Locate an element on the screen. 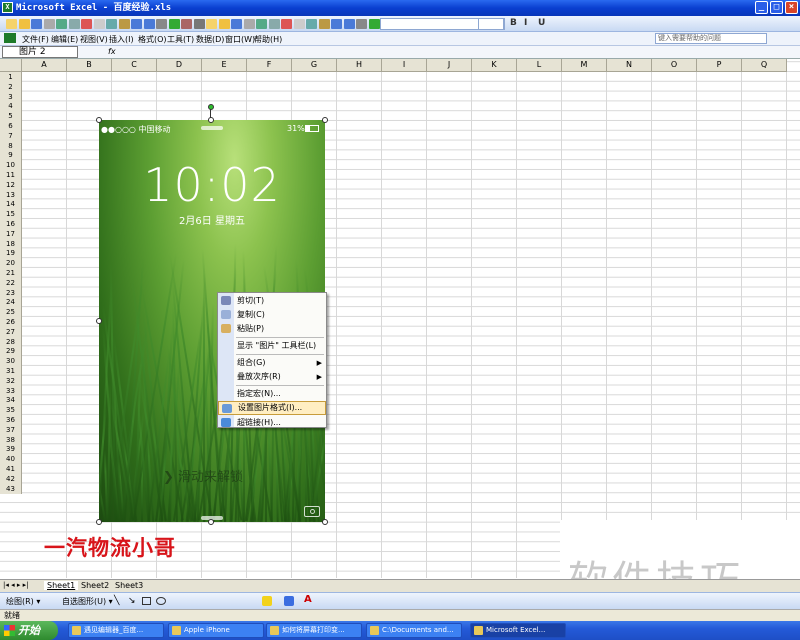 Image resolution: width=800 pixels, height=640 pixels. formula-bar: fx is located at coordinates (400, 52).